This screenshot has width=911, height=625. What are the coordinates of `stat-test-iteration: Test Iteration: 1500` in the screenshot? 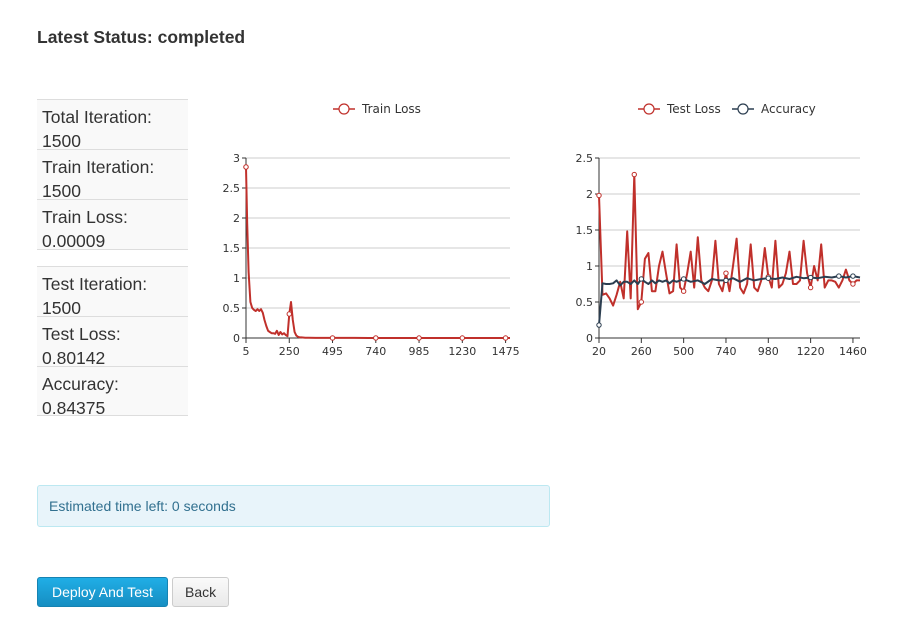 It's located at (112, 292).